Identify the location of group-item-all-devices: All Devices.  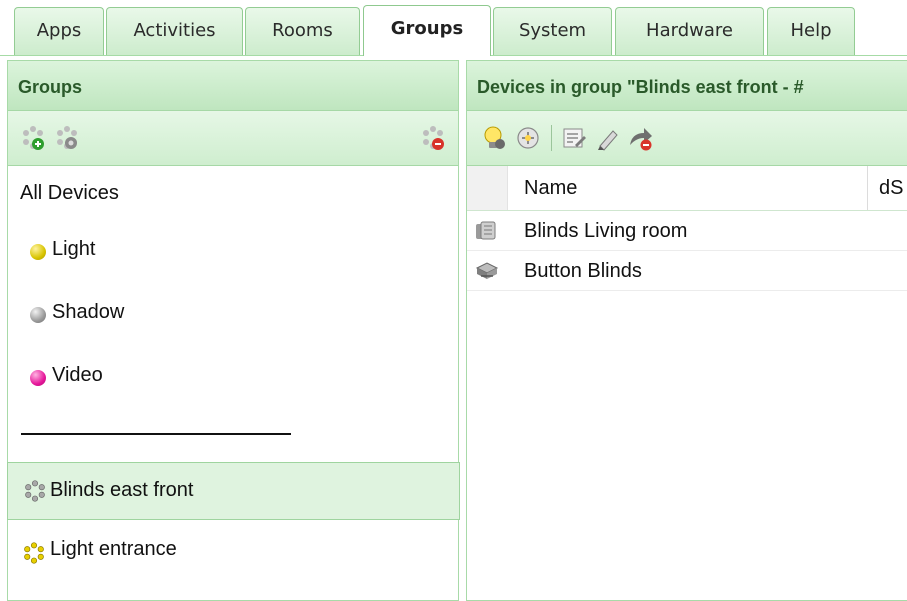
(233, 197).